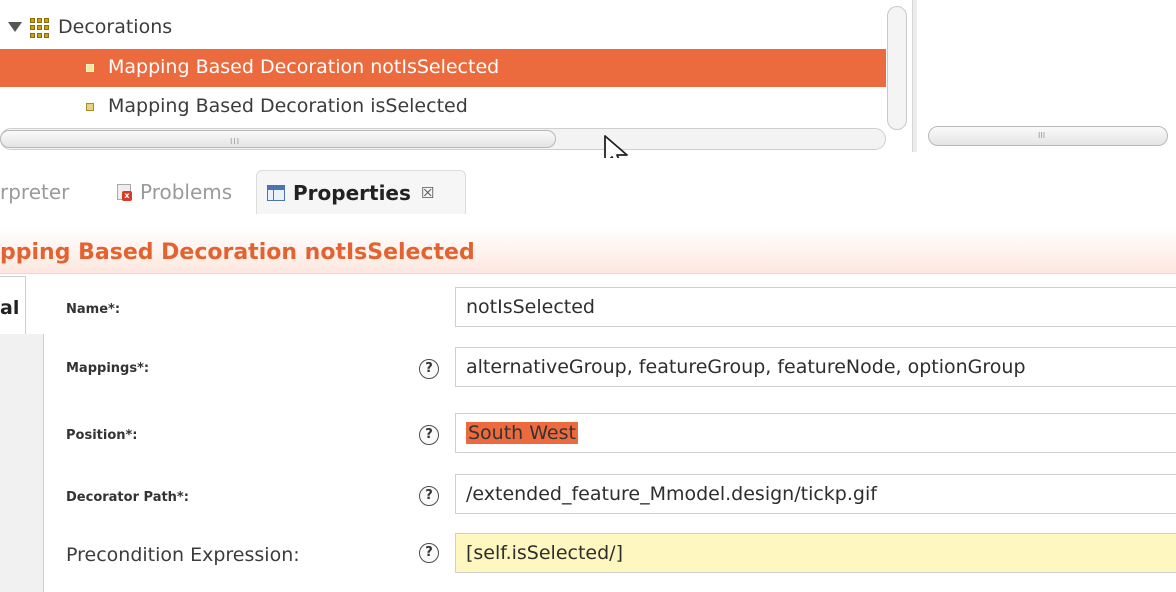  What do you see at coordinates (304, 67) in the screenshot?
I see `tree-item-label: Mapping Based Decoration notIsSelected` at bounding box center [304, 67].